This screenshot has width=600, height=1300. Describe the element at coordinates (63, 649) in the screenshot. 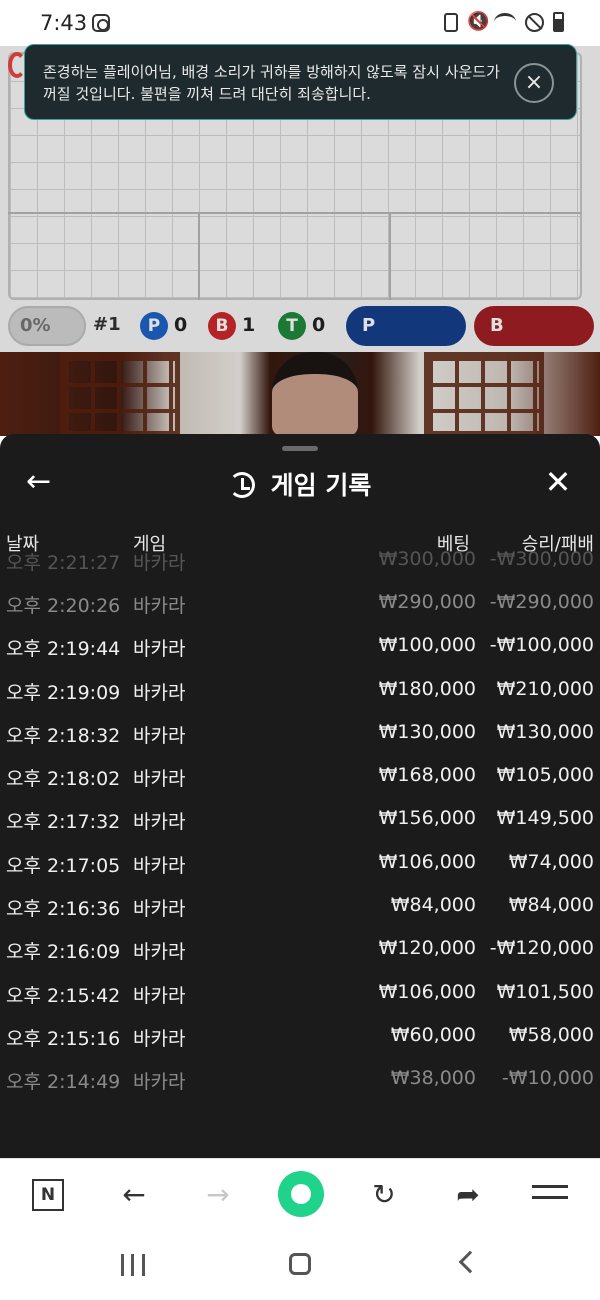

I see `row-date: 오후 2:19:44` at that location.